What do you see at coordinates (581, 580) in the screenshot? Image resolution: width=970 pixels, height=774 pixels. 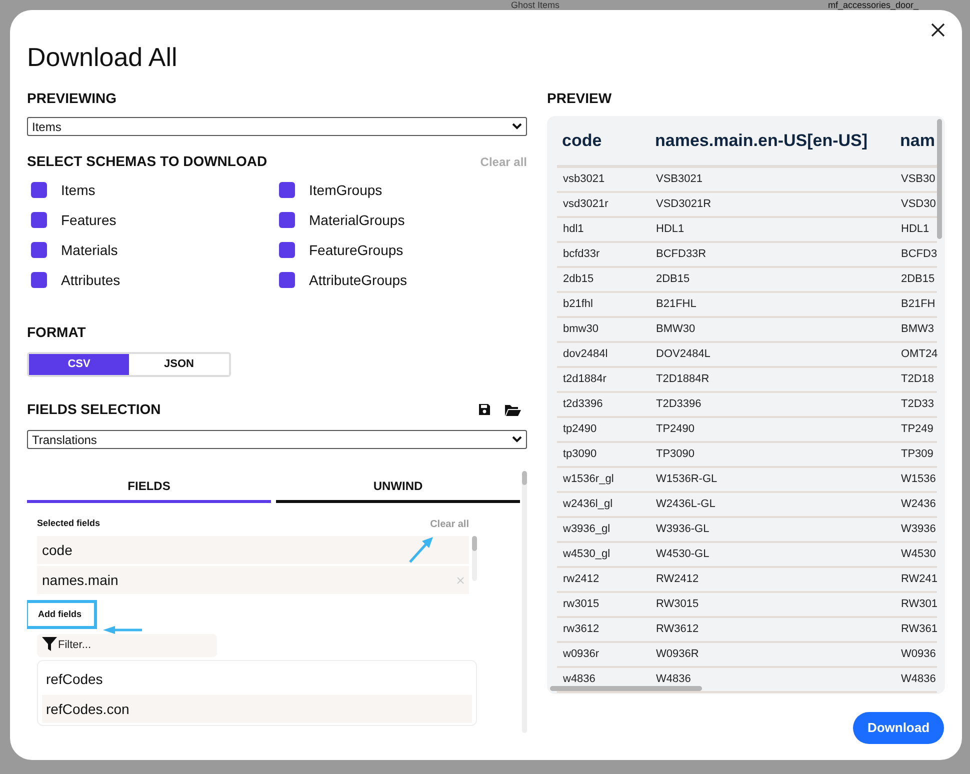 I see `table-cell-text: rw2412` at bounding box center [581, 580].